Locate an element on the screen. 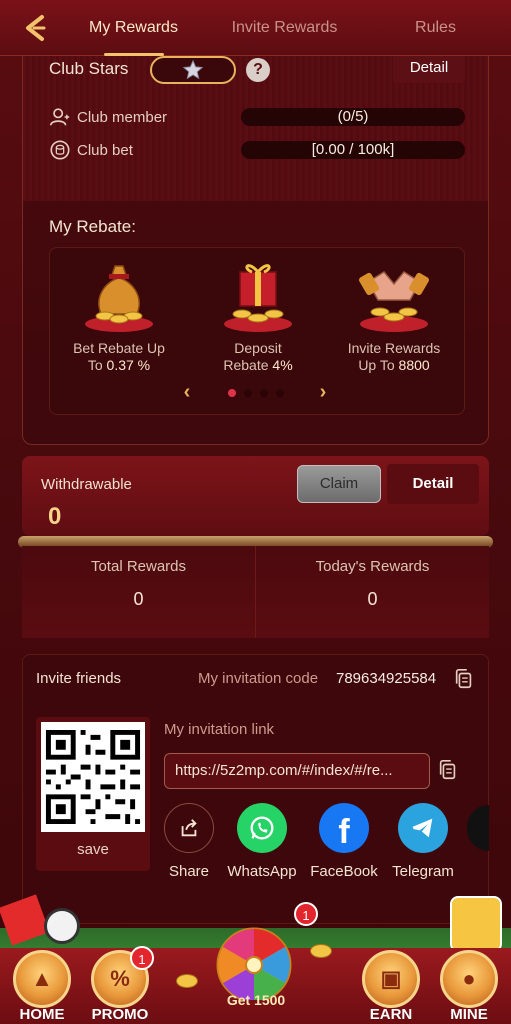 The width and height of the screenshot is (511, 1024). telegram-share-button: Telegram is located at coordinates (423, 841).